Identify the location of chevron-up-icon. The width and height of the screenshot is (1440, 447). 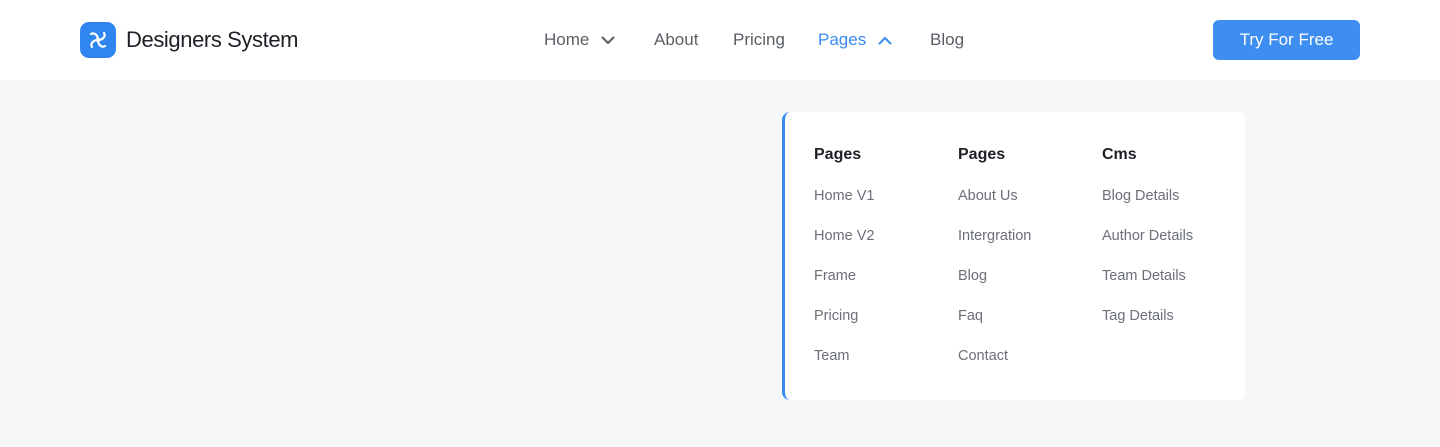
(885, 40).